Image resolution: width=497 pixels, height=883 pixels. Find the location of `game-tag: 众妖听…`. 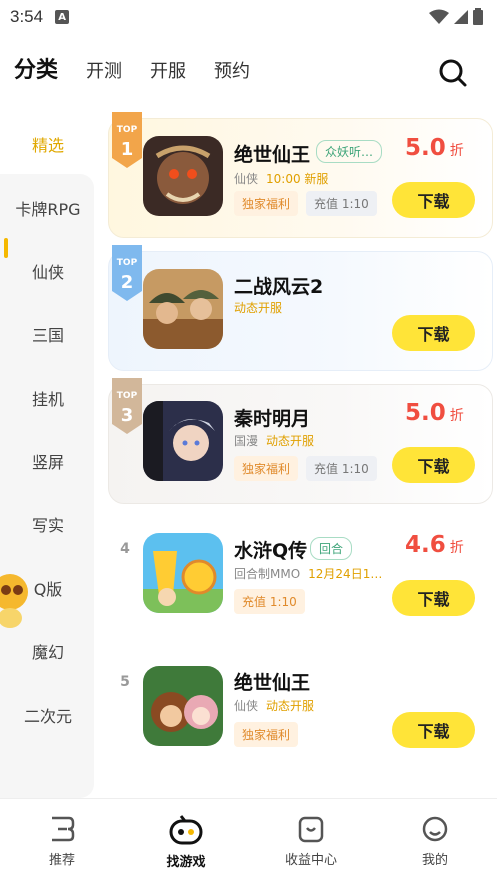

game-tag: 众妖听… is located at coordinates (349, 151).